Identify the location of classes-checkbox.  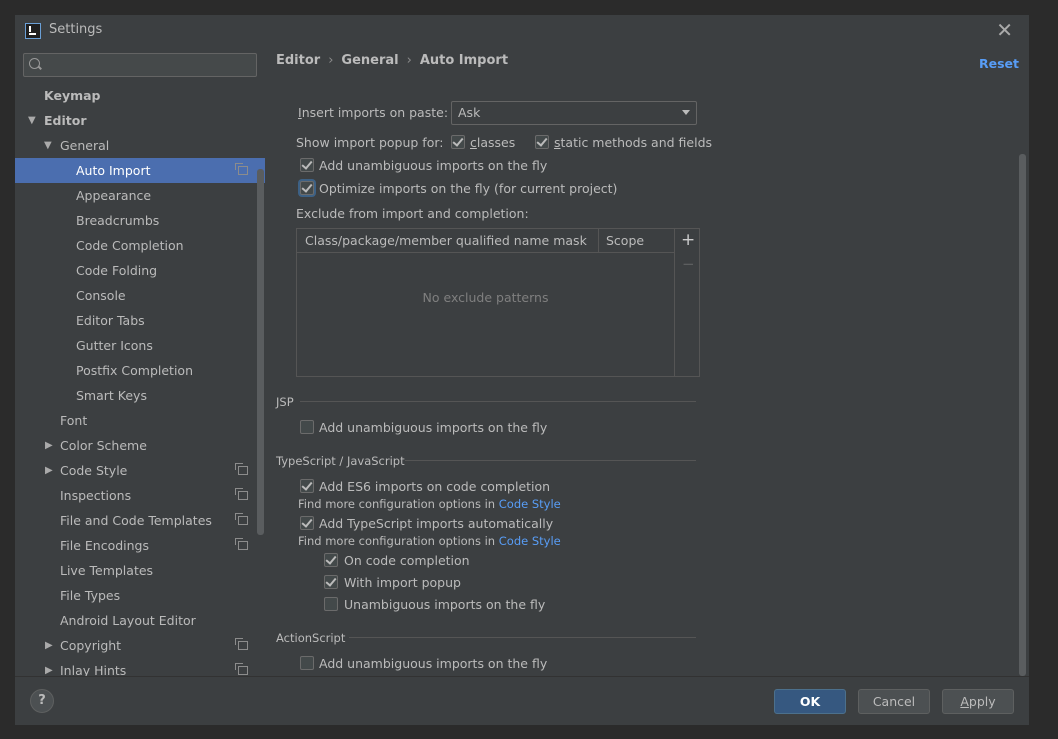
(458, 142).